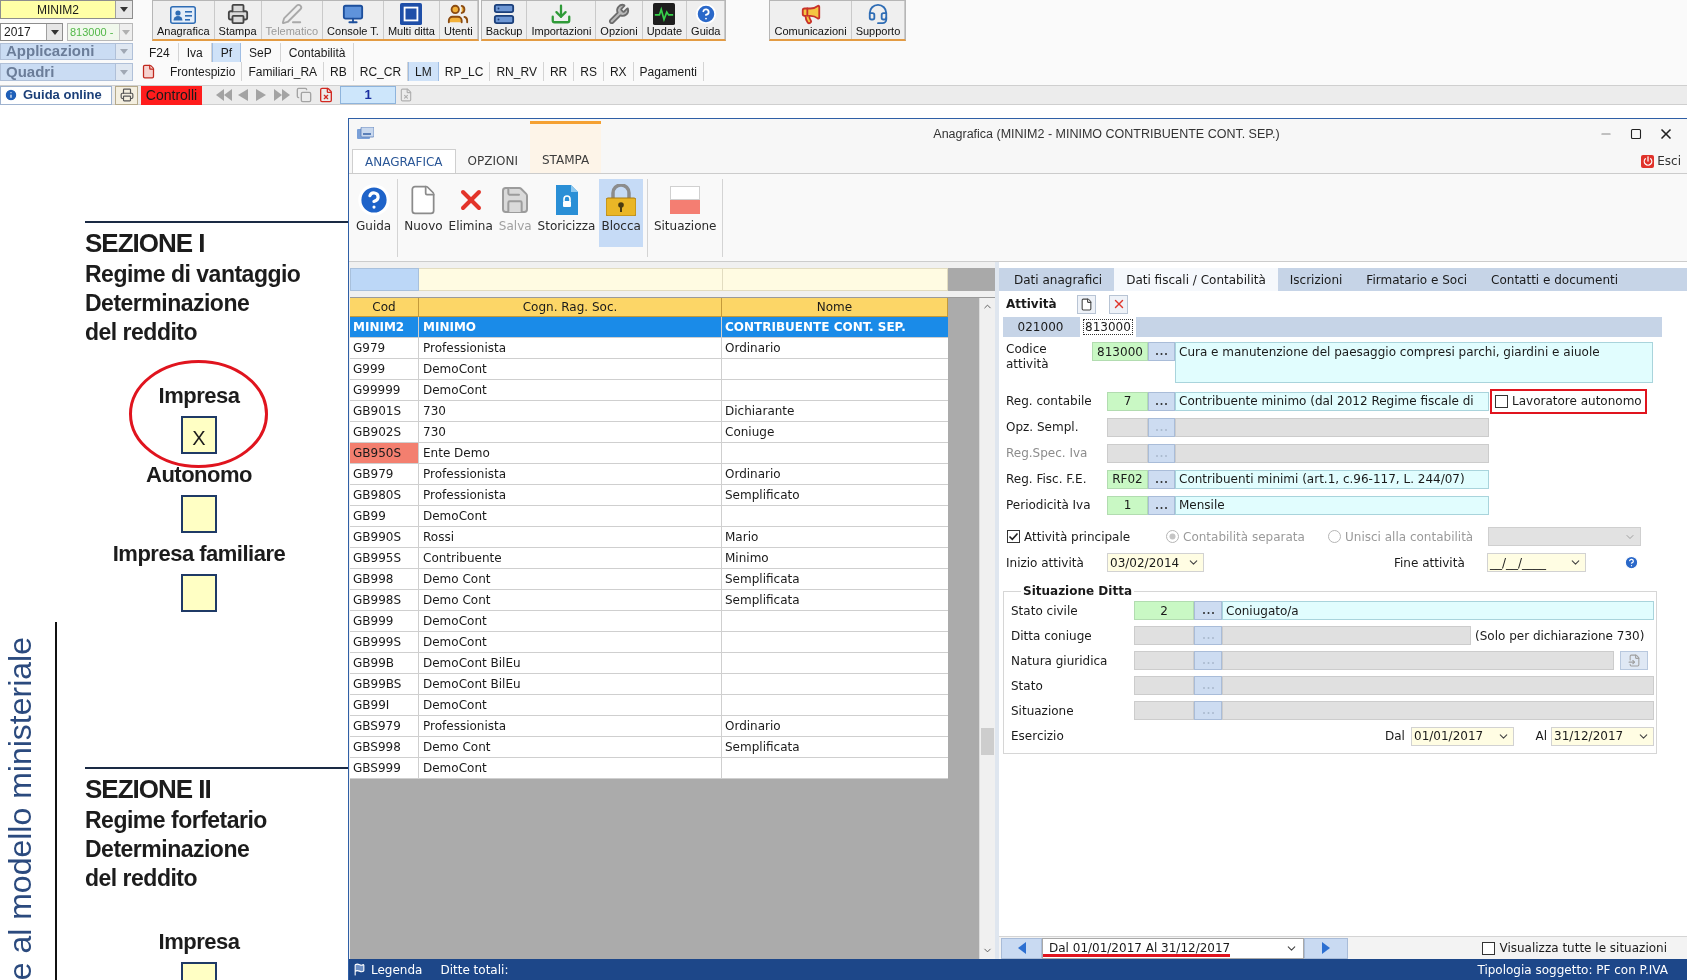  I want to click on new-button, so click(1086, 304).